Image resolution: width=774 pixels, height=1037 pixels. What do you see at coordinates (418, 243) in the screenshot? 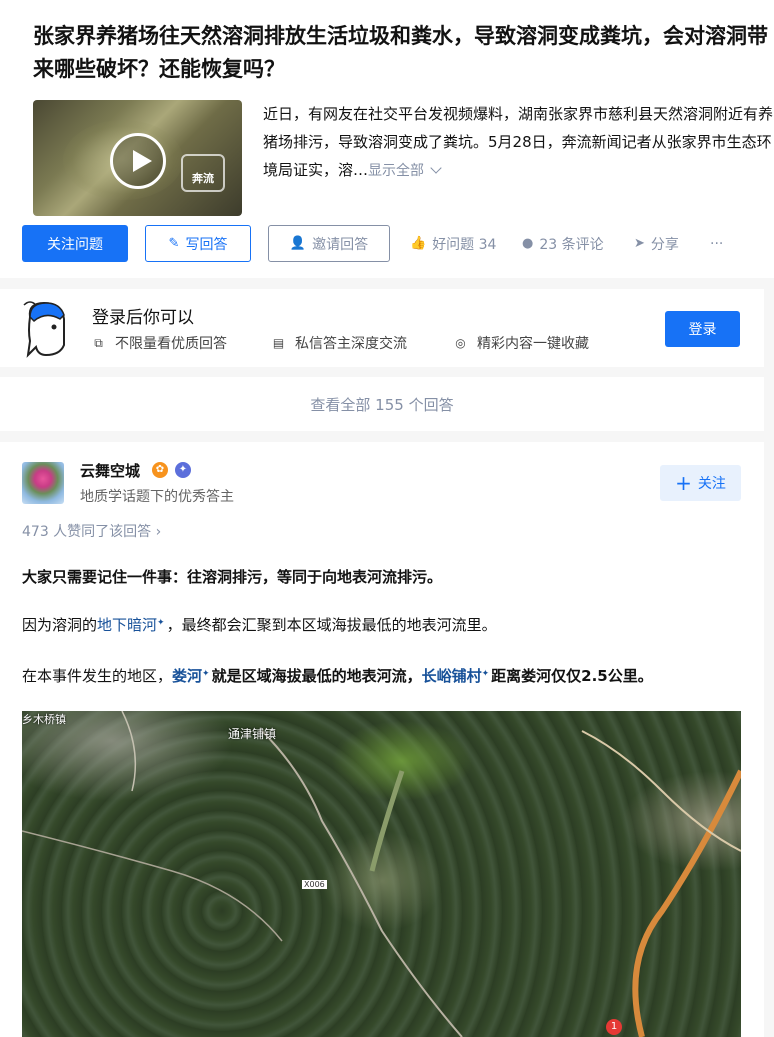
I see `thumbs-up-icon: 👍` at bounding box center [418, 243].